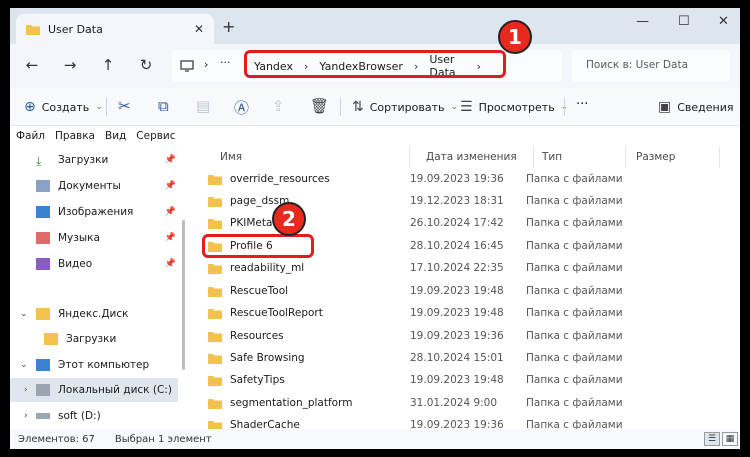  What do you see at coordinates (684, 21) in the screenshot?
I see `maximize-button: ☐` at bounding box center [684, 21].